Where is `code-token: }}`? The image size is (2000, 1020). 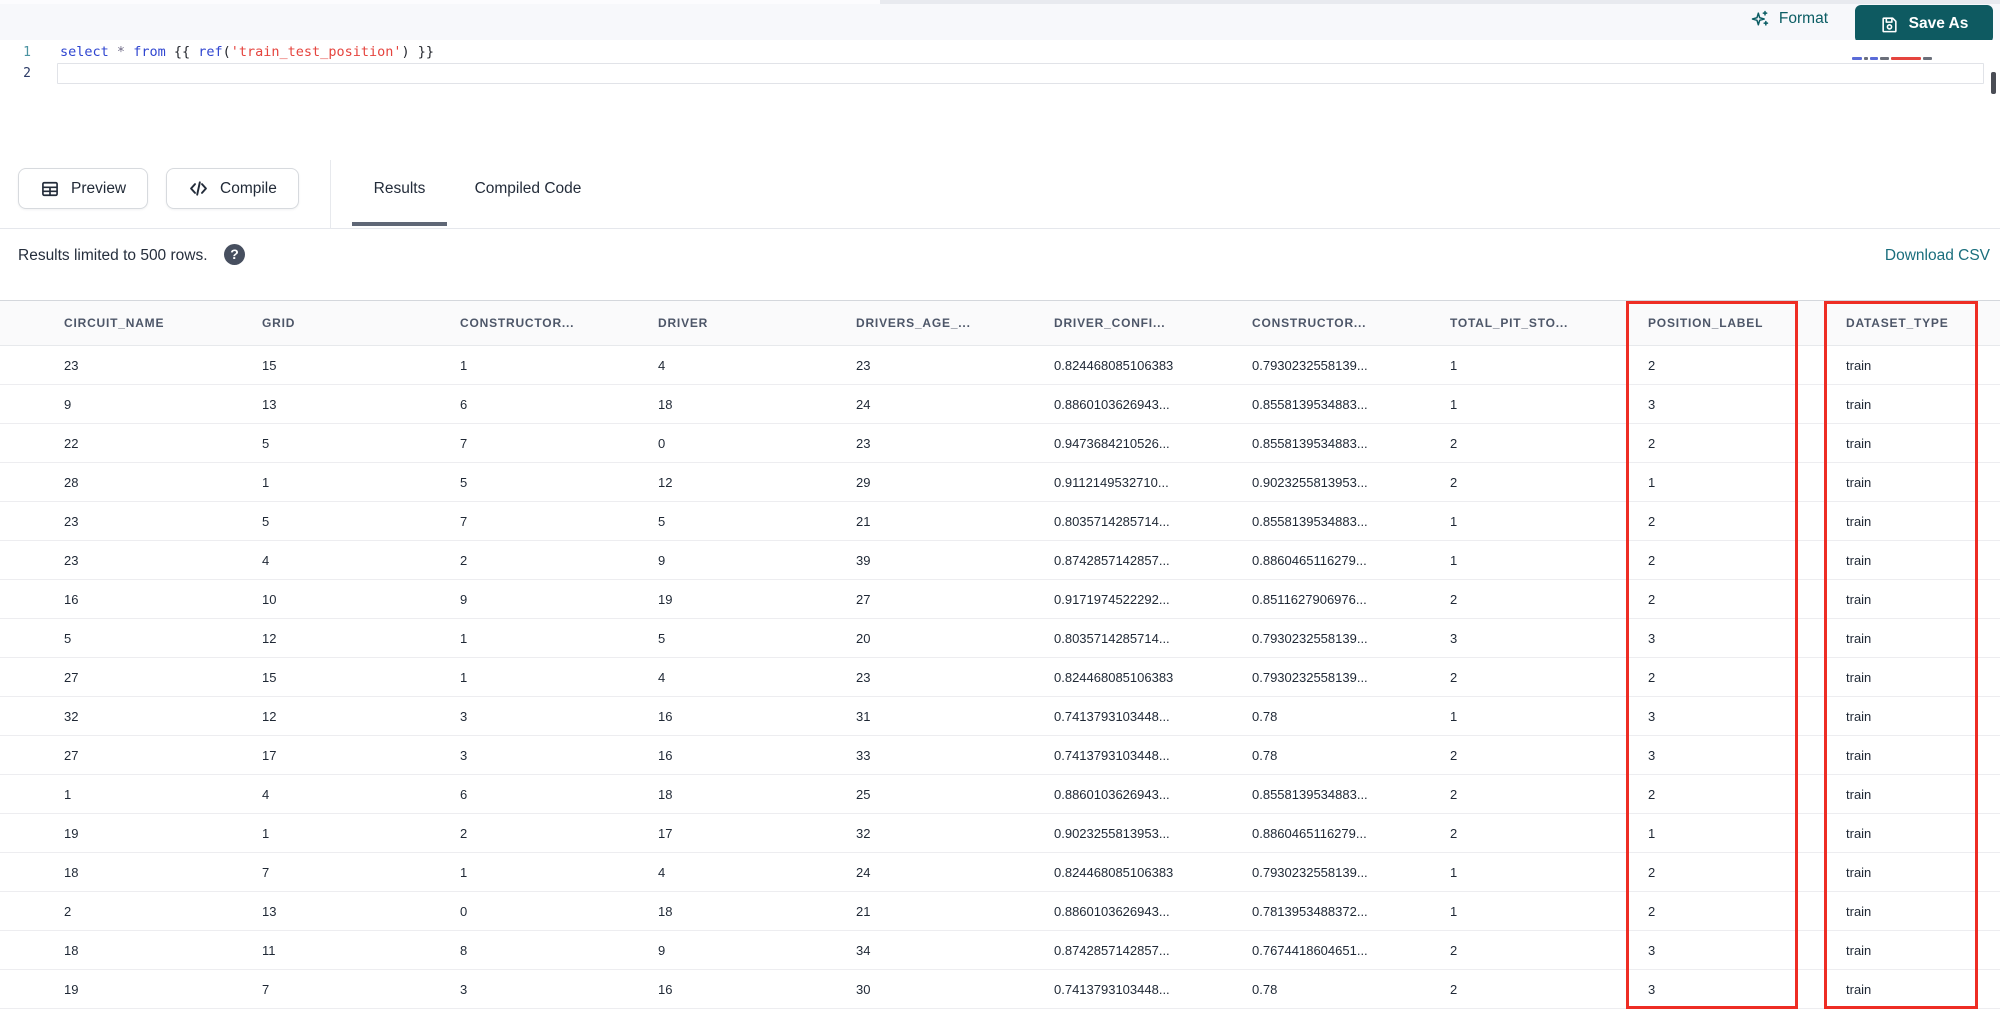 code-token: }} is located at coordinates (421, 52).